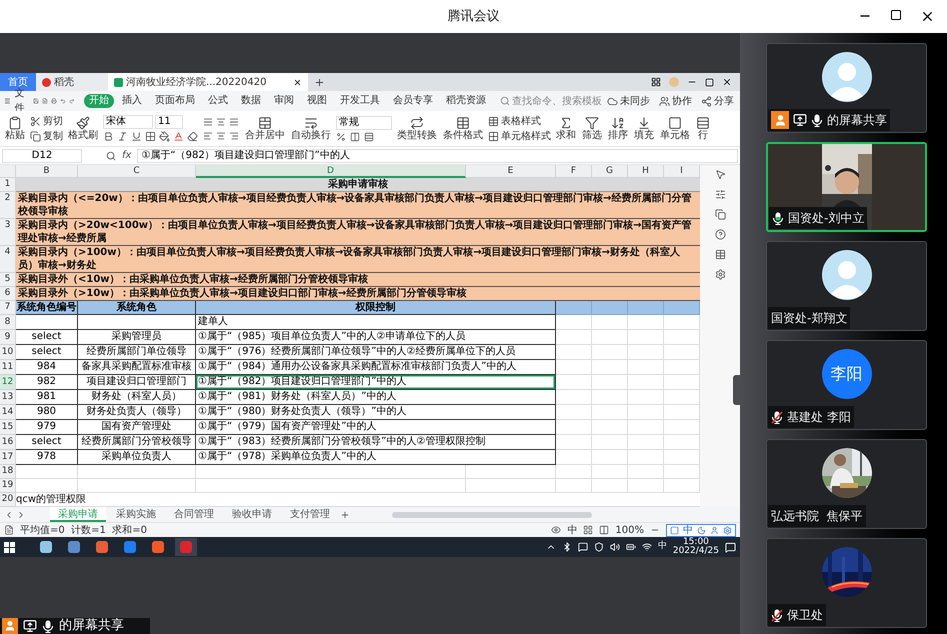 Image resolution: width=947 pixels, height=634 pixels. What do you see at coordinates (628, 101) in the screenshot?
I see `sync-button: 未同步` at bounding box center [628, 101].